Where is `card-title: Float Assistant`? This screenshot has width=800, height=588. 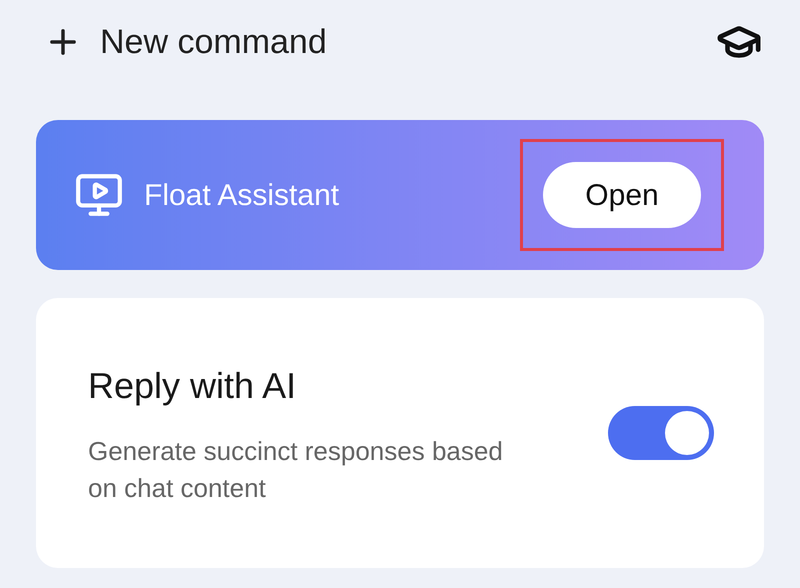 card-title: Float Assistant is located at coordinates (242, 196).